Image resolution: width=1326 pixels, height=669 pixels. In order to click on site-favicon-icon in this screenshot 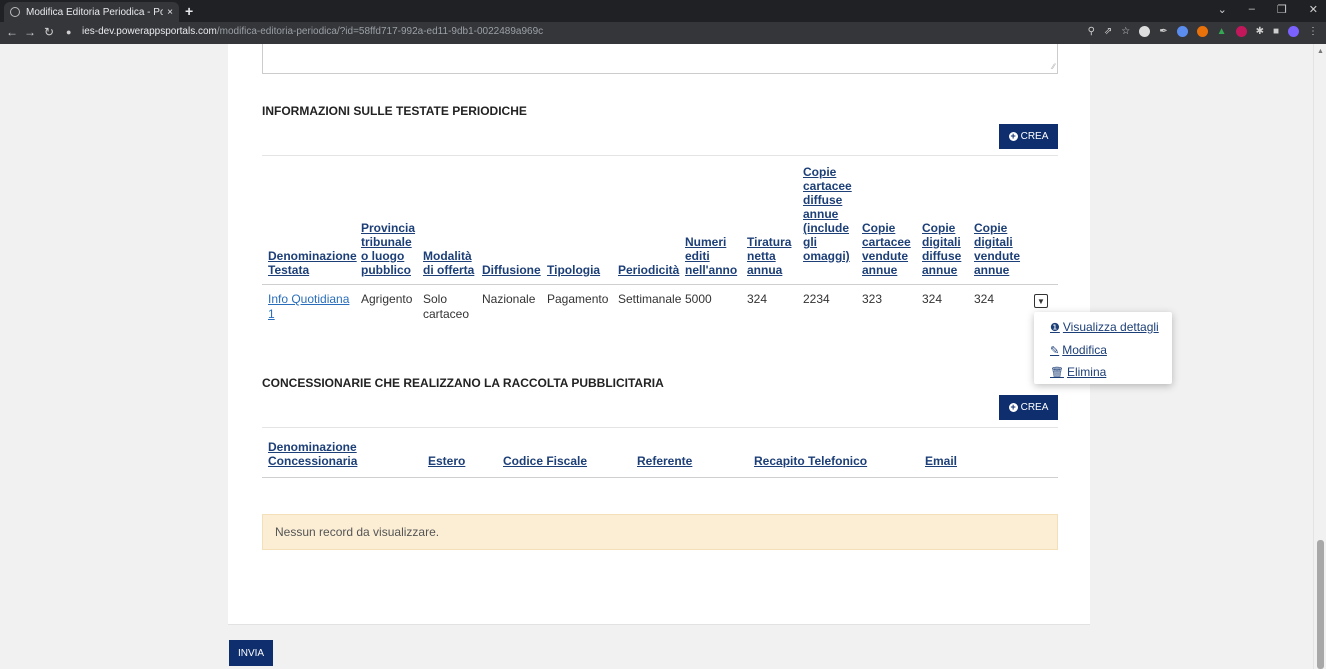, I will do `click(15, 12)`.